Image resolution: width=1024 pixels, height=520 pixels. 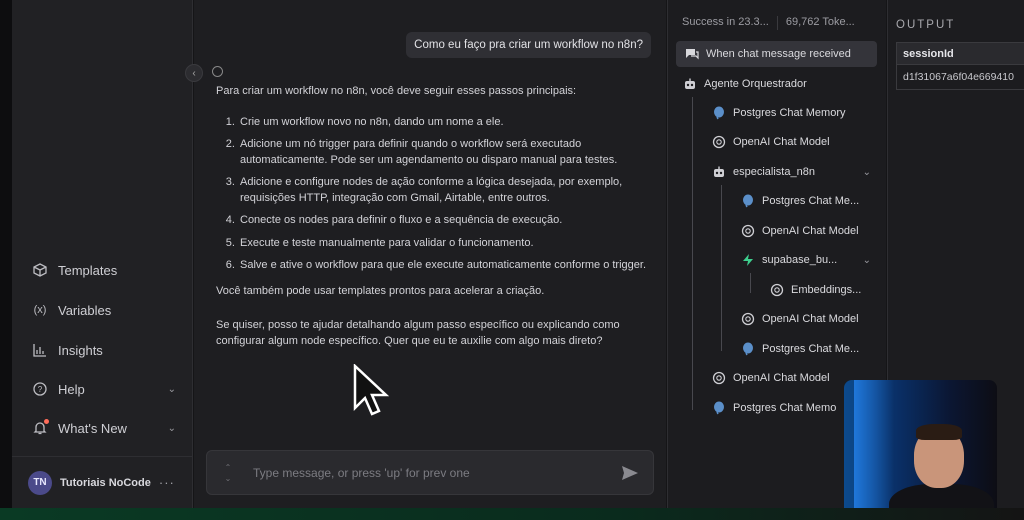 I want to click on supabase-icon, so click(x=748, y=260).